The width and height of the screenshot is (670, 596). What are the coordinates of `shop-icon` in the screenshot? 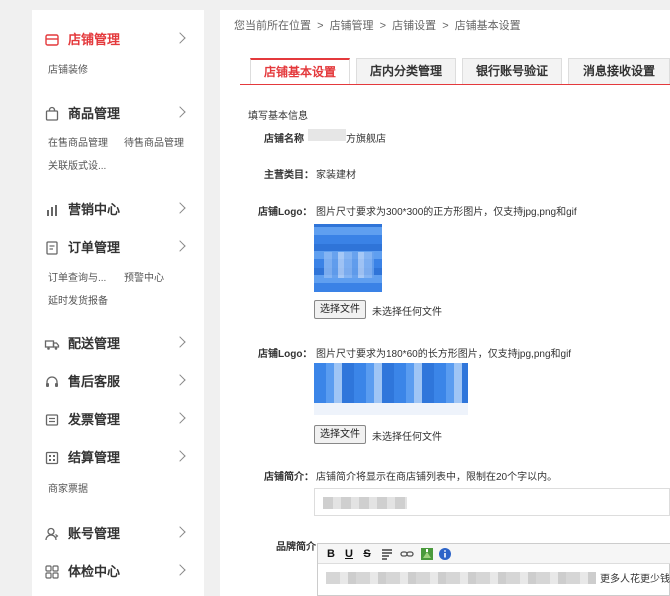 It's located at (52, 40).